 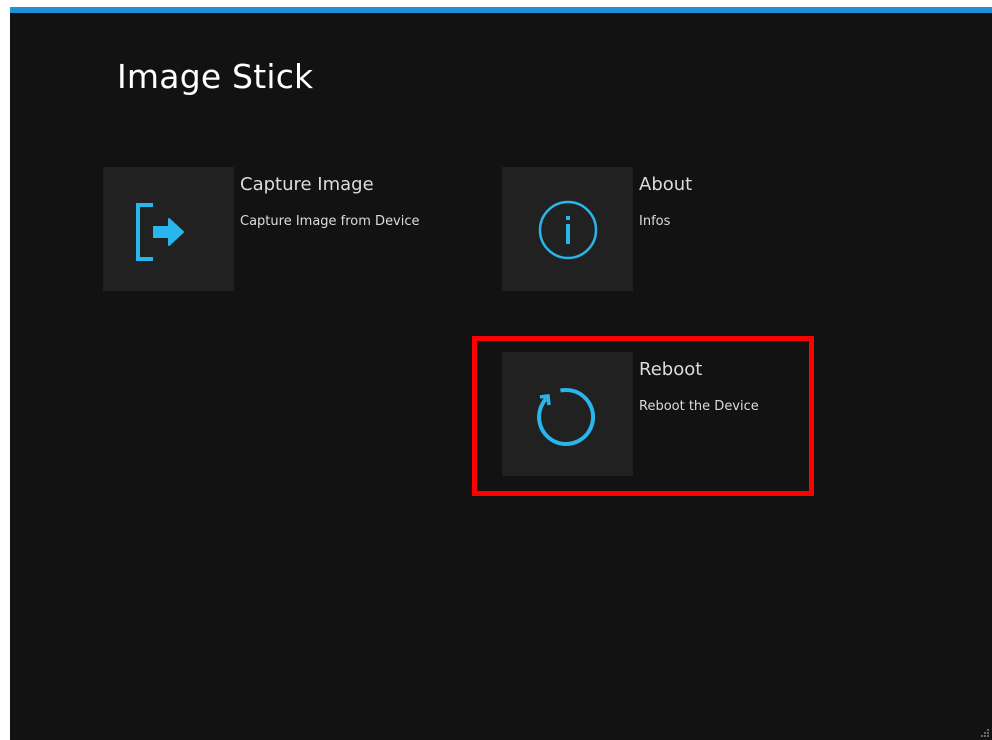 What do you see at coordinates (671, 369) in the screenshot?
I see `tile-title: Reboot` at bounding box center [671, 369].